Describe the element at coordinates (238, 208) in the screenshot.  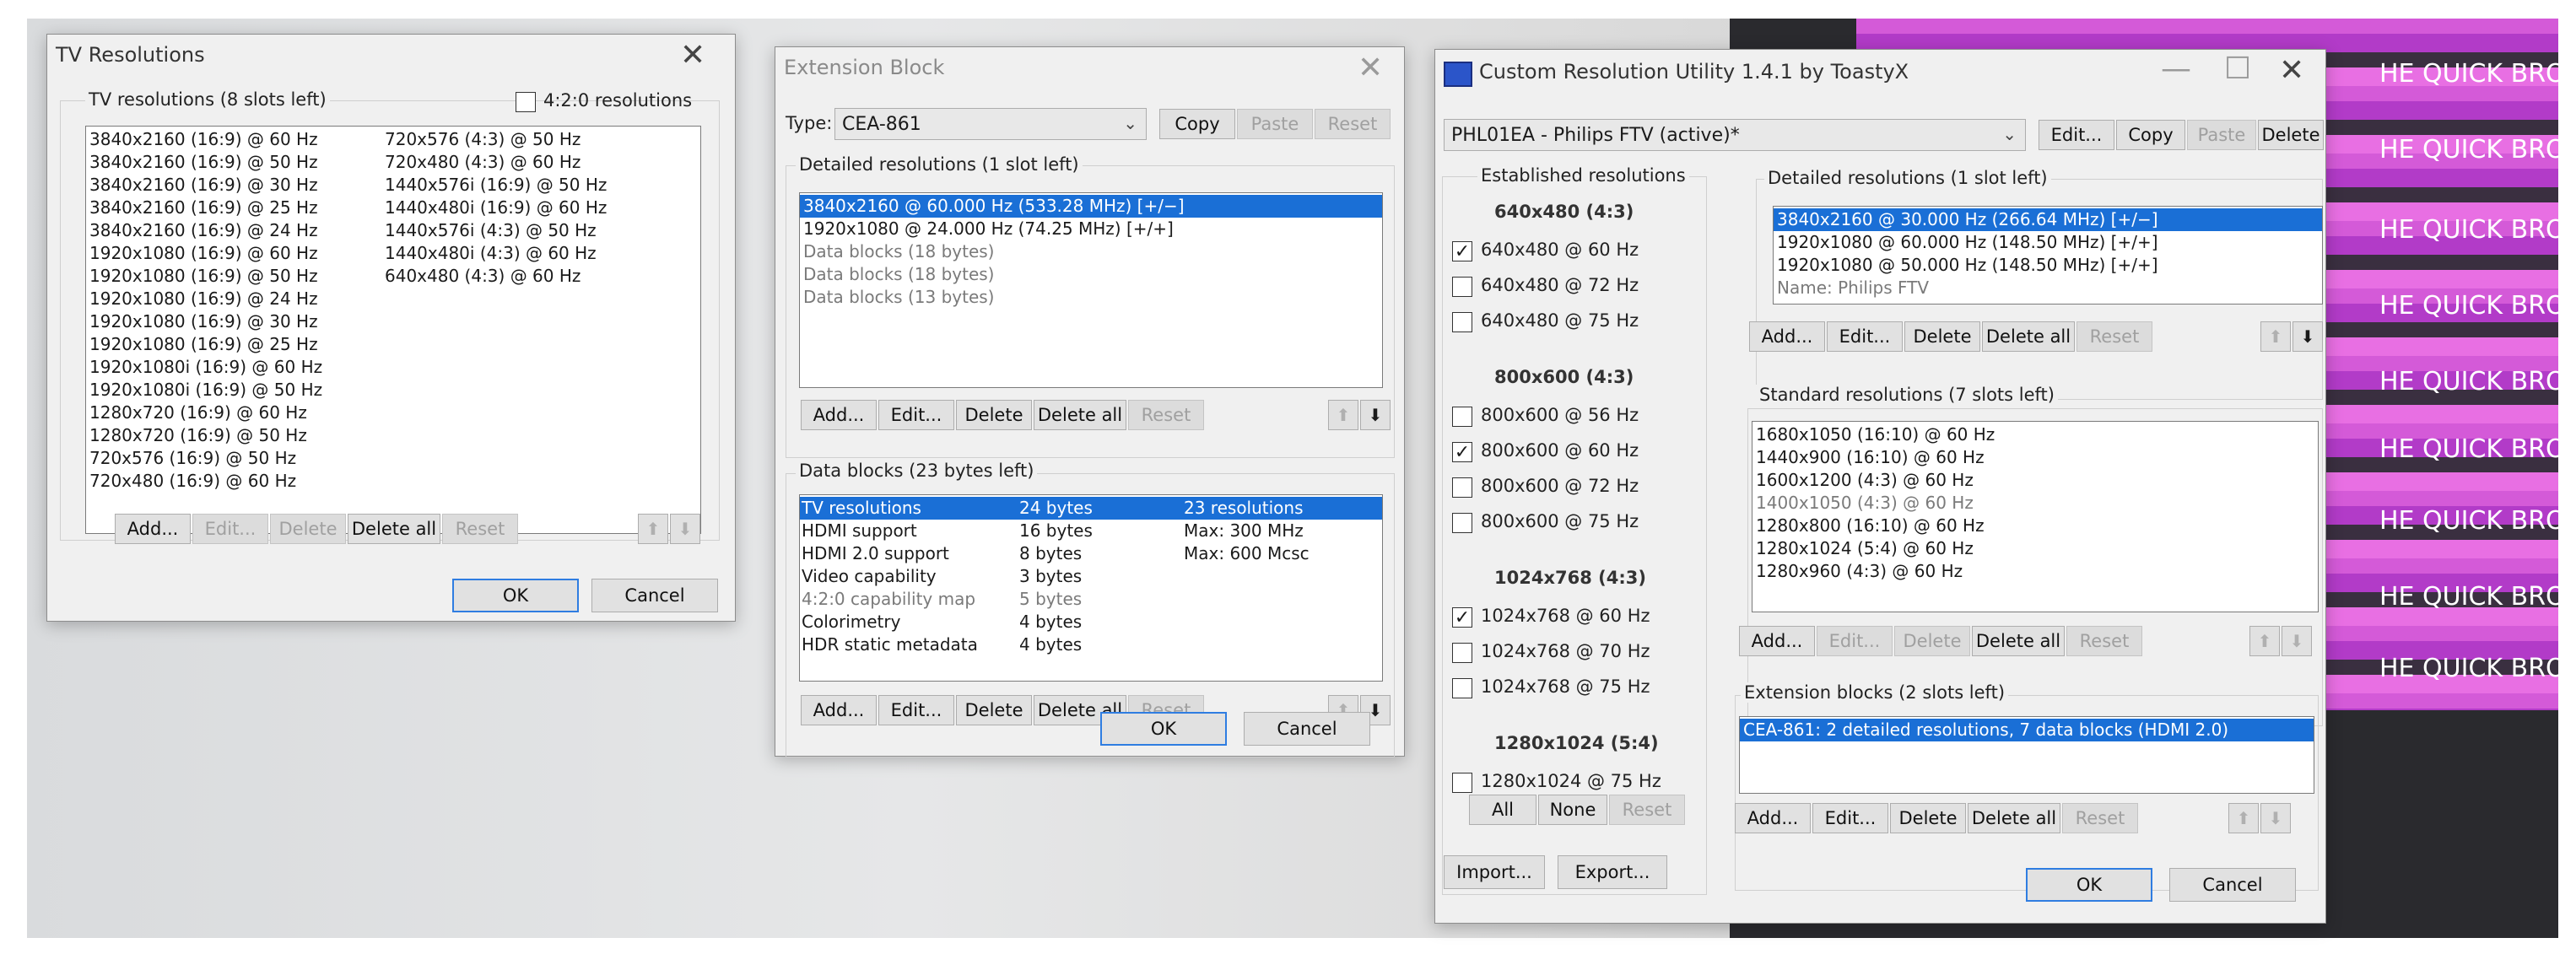
I see `tv-resolution-item: 3840x2160 (16:9) @ 25 Hz` at that location.